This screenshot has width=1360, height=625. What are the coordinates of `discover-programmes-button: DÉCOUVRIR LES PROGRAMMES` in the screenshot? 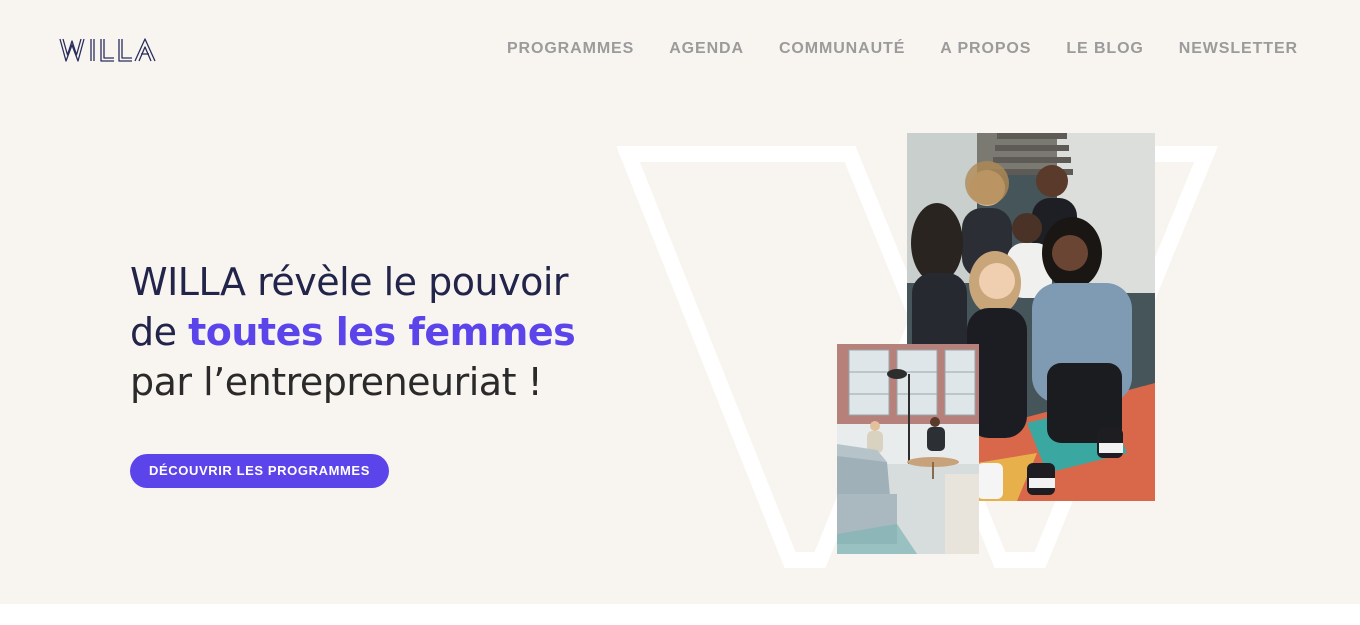 It's located at (259, 471).